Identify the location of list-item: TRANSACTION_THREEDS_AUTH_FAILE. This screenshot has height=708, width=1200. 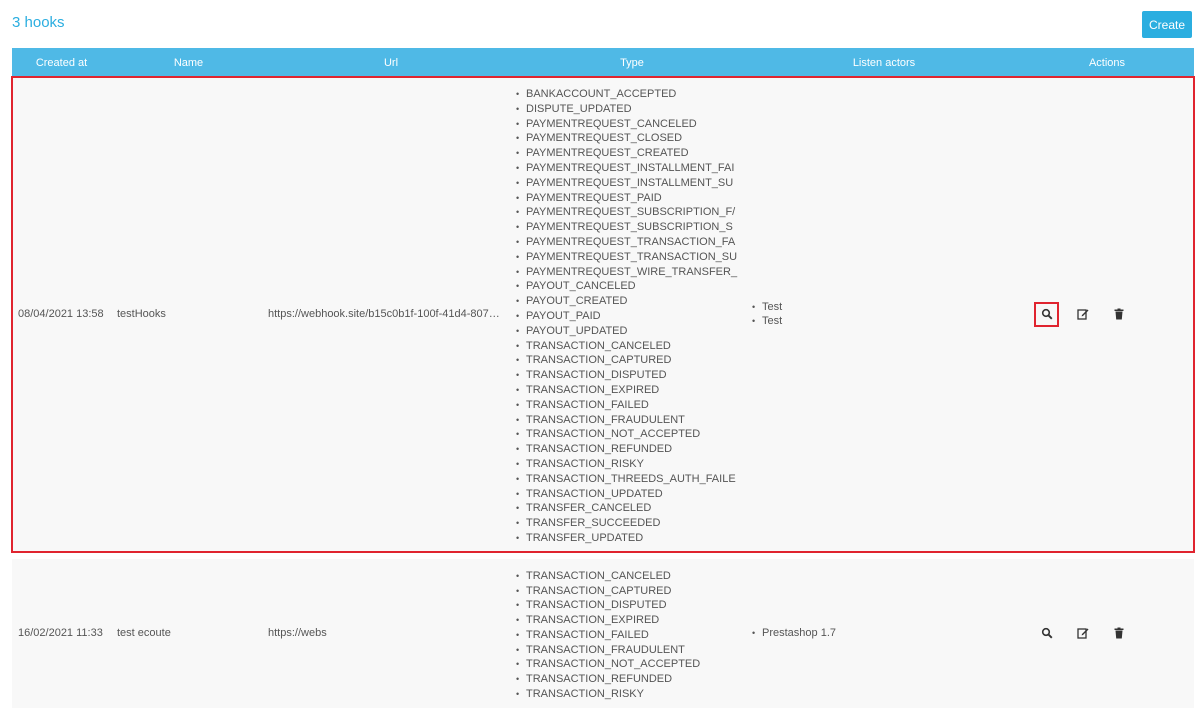
(632, 479).